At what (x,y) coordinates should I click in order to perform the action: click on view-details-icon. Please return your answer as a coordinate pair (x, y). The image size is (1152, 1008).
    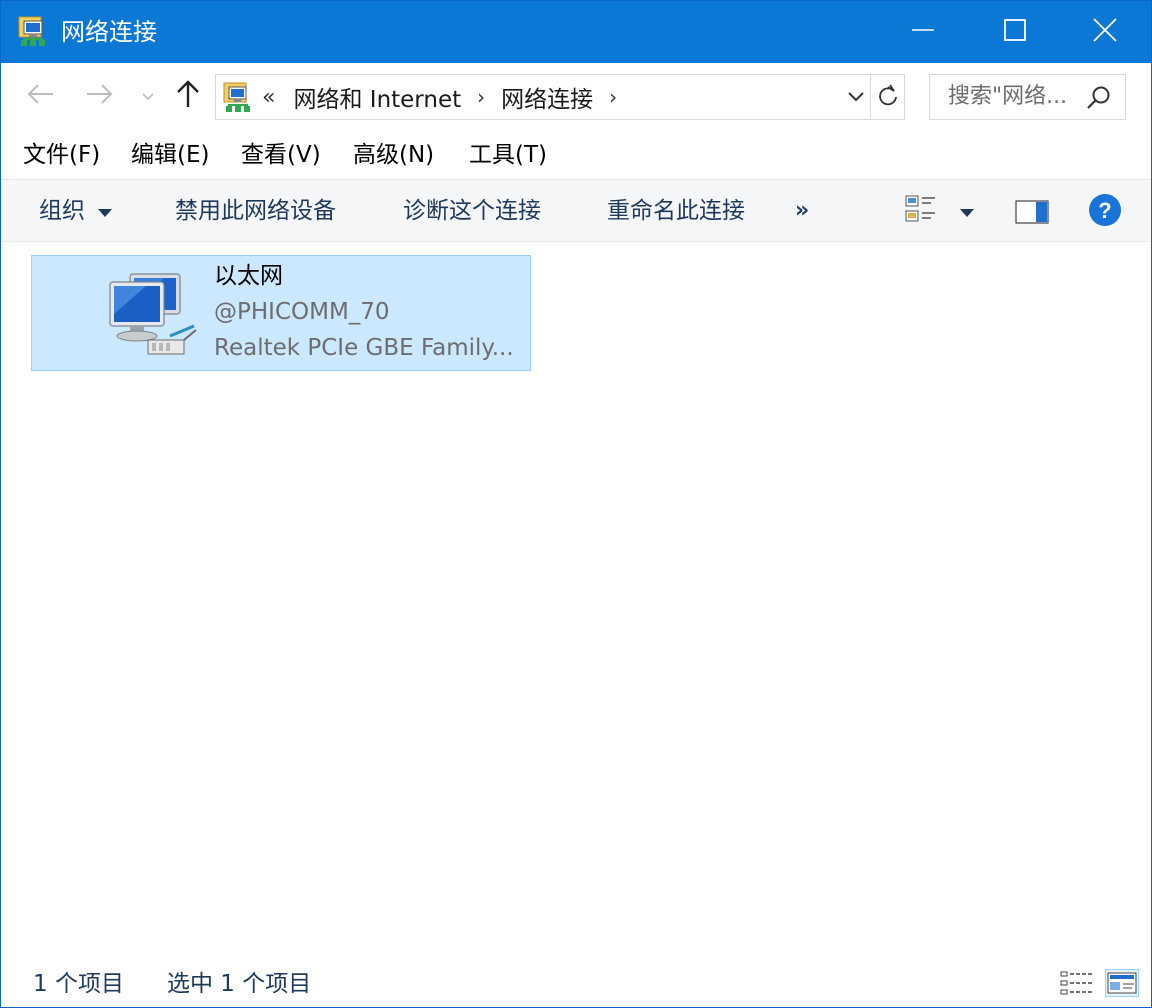
    Looking at the image, I should click on (921, 212).